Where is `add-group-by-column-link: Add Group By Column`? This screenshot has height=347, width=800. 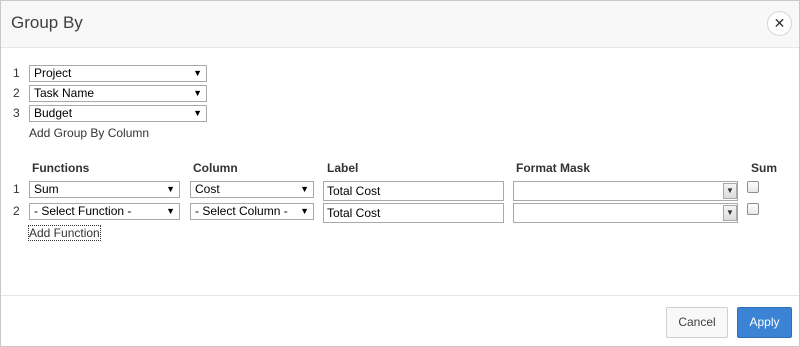 add-group-by-column-link: Add Group By Column is located at coordinates (89, 133).